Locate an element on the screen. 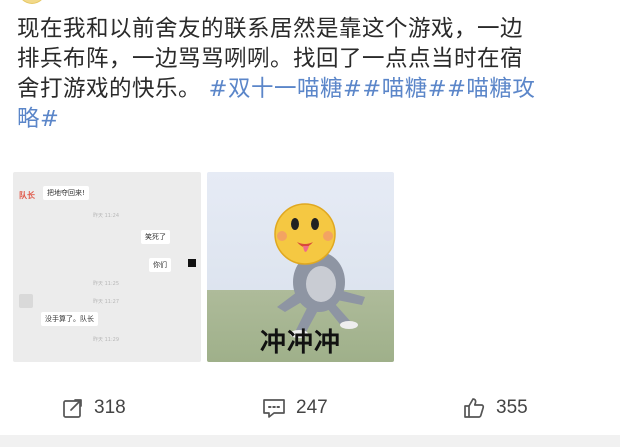  share-button: 318 is located at coordinates (94, 408).